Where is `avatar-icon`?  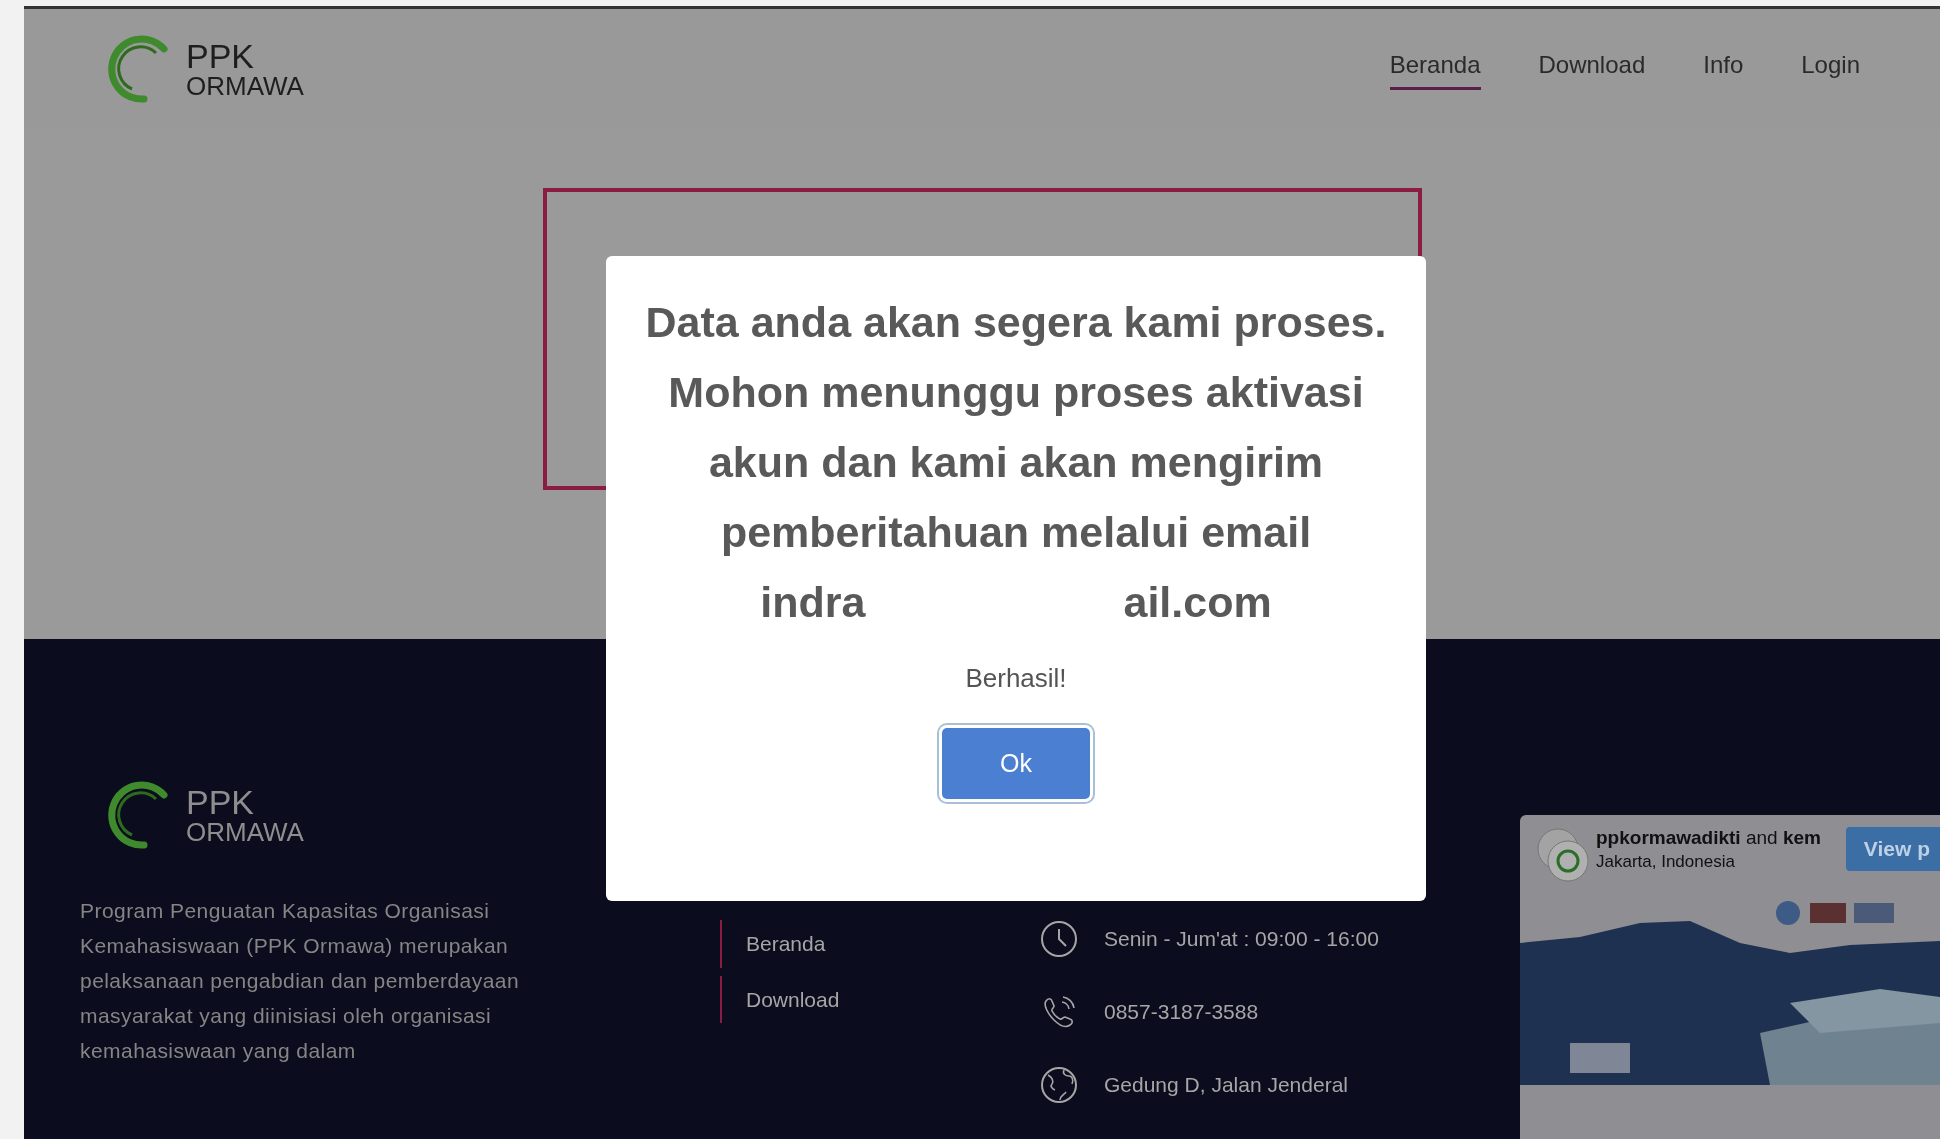 avatar-icon is located at coordinates (1564, 855).